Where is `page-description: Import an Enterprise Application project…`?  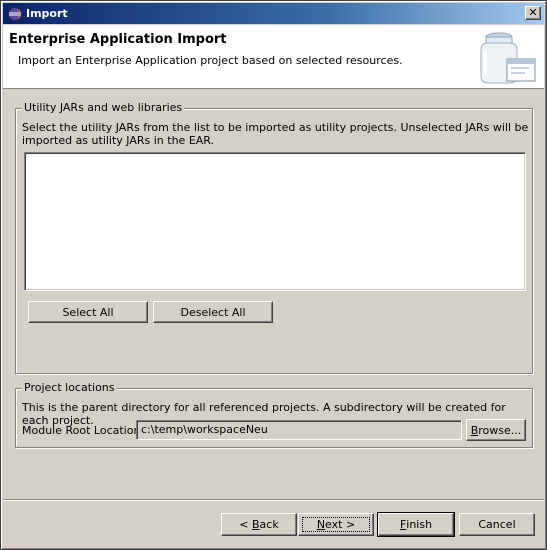 page-description: Import an Enterprise Application project… is located at coordinates (210, 60).